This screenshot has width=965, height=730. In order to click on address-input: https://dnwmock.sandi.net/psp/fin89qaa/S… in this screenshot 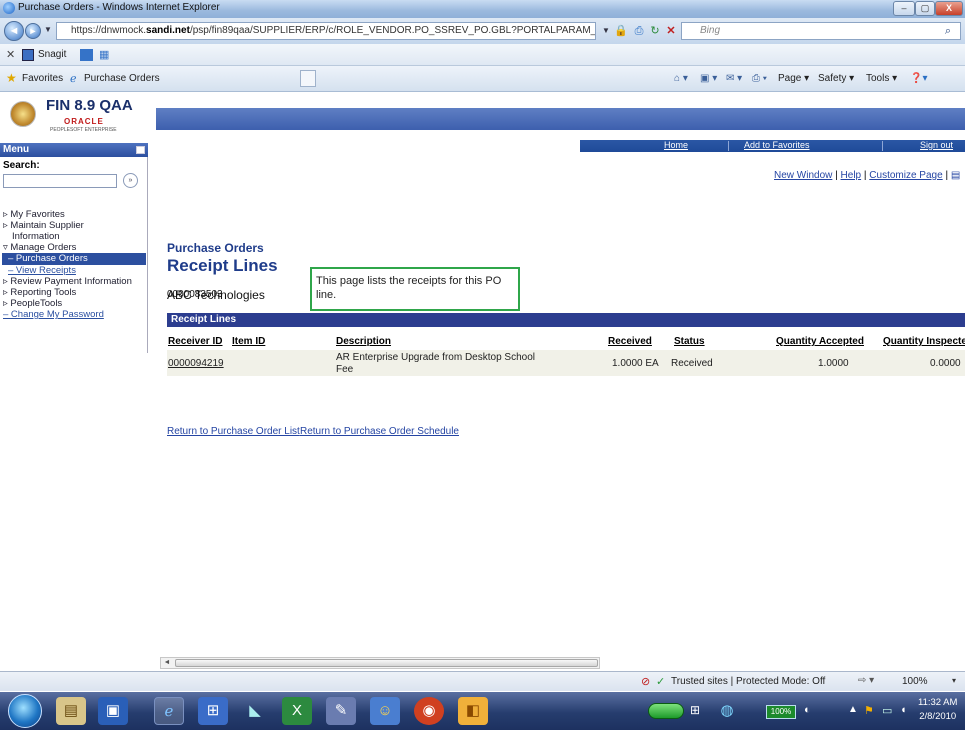, I will do `click(326, 31)`.